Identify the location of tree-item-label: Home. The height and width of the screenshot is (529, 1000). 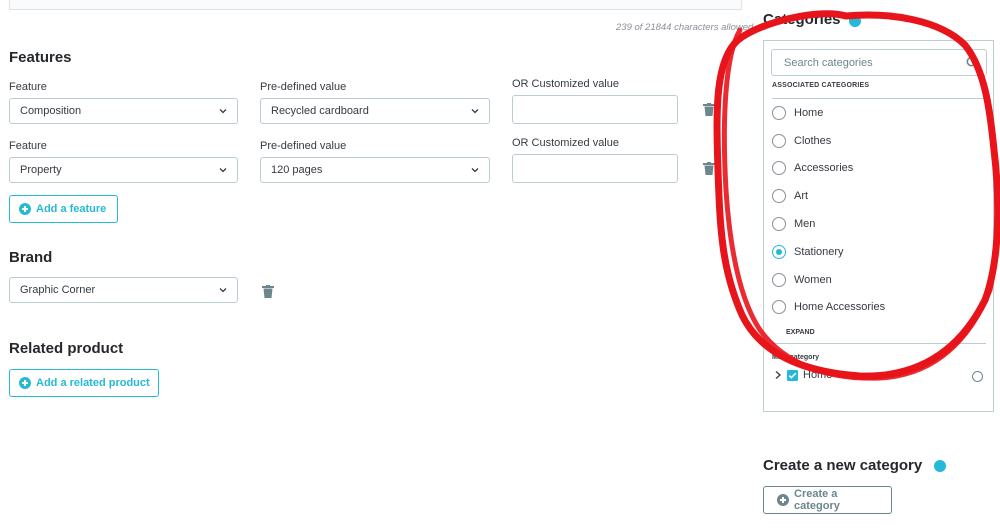
(818, 375).